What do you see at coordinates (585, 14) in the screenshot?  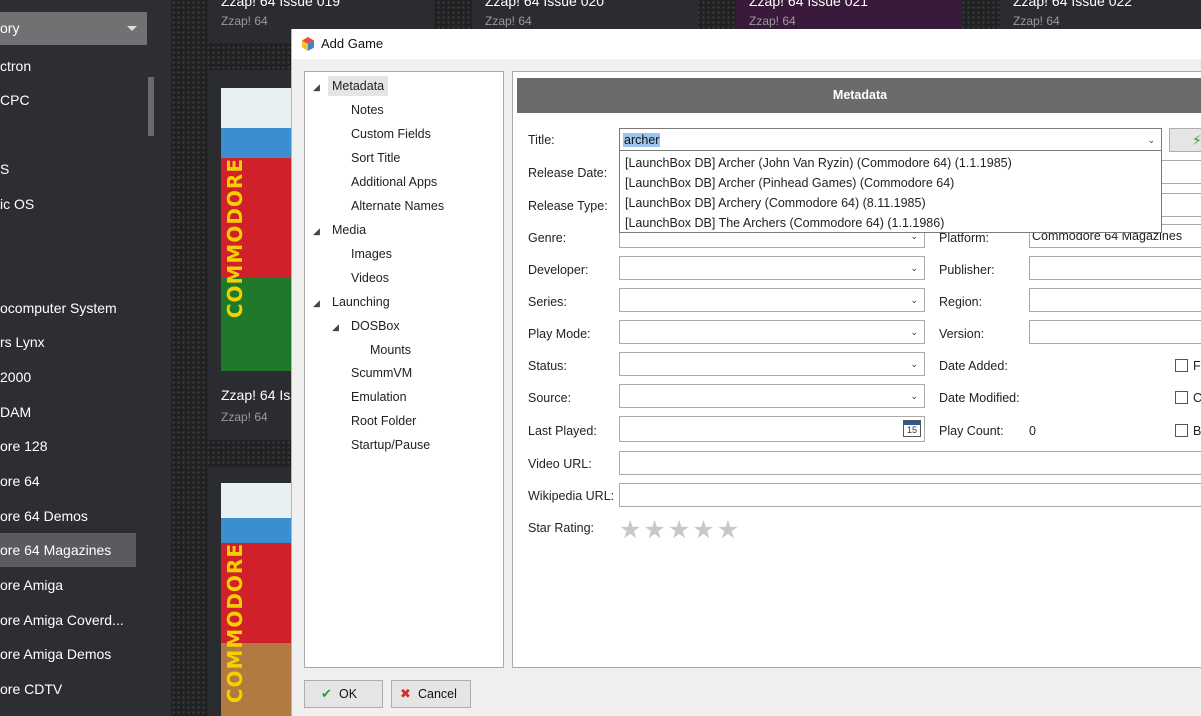 I see `gallery-card: Zzap! 64 Issue 020 Zzap! 64` at bounding box center [585, 14].